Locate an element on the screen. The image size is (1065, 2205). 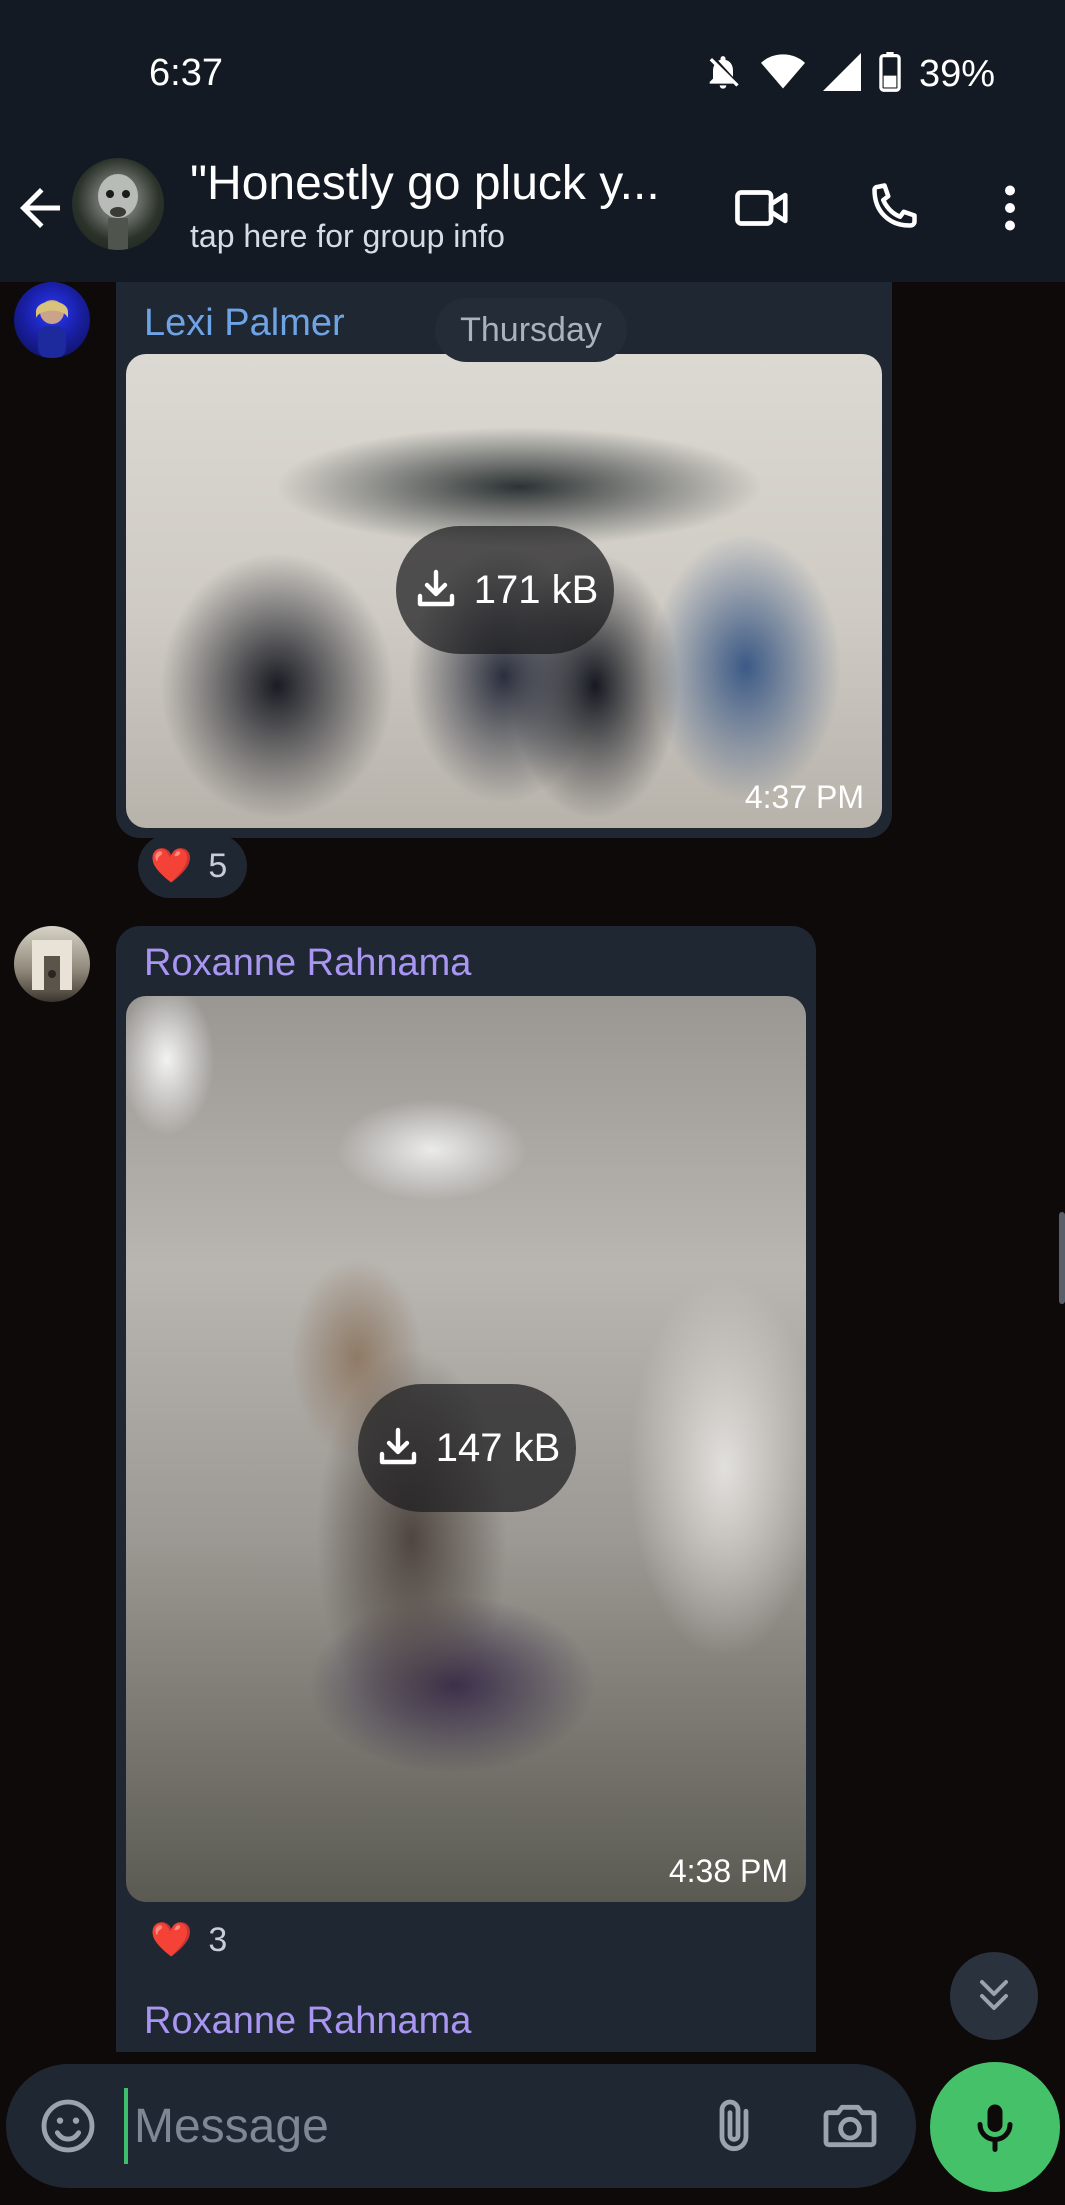
back-button is located at coordinates (40, 208).